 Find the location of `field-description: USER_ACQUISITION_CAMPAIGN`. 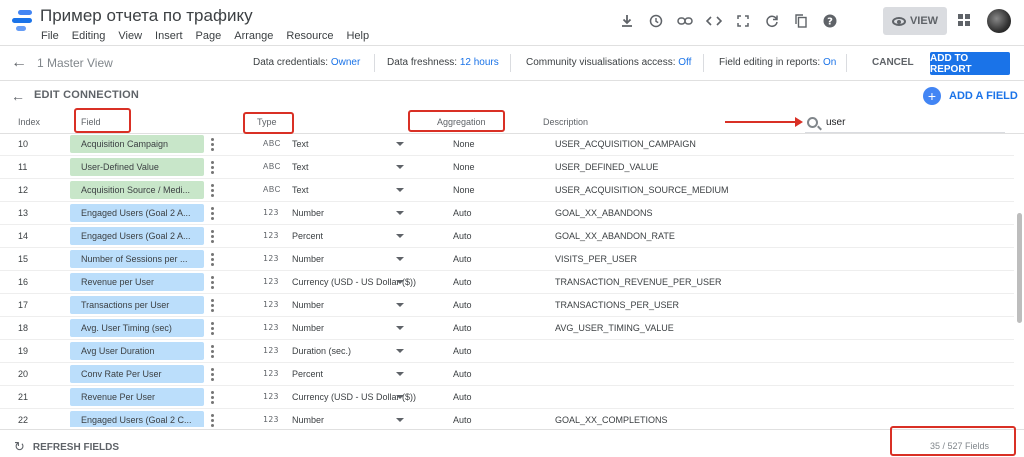

field-description: USER_ACQUISITION_CAMPAIGN is located at coordinates (625, 144).